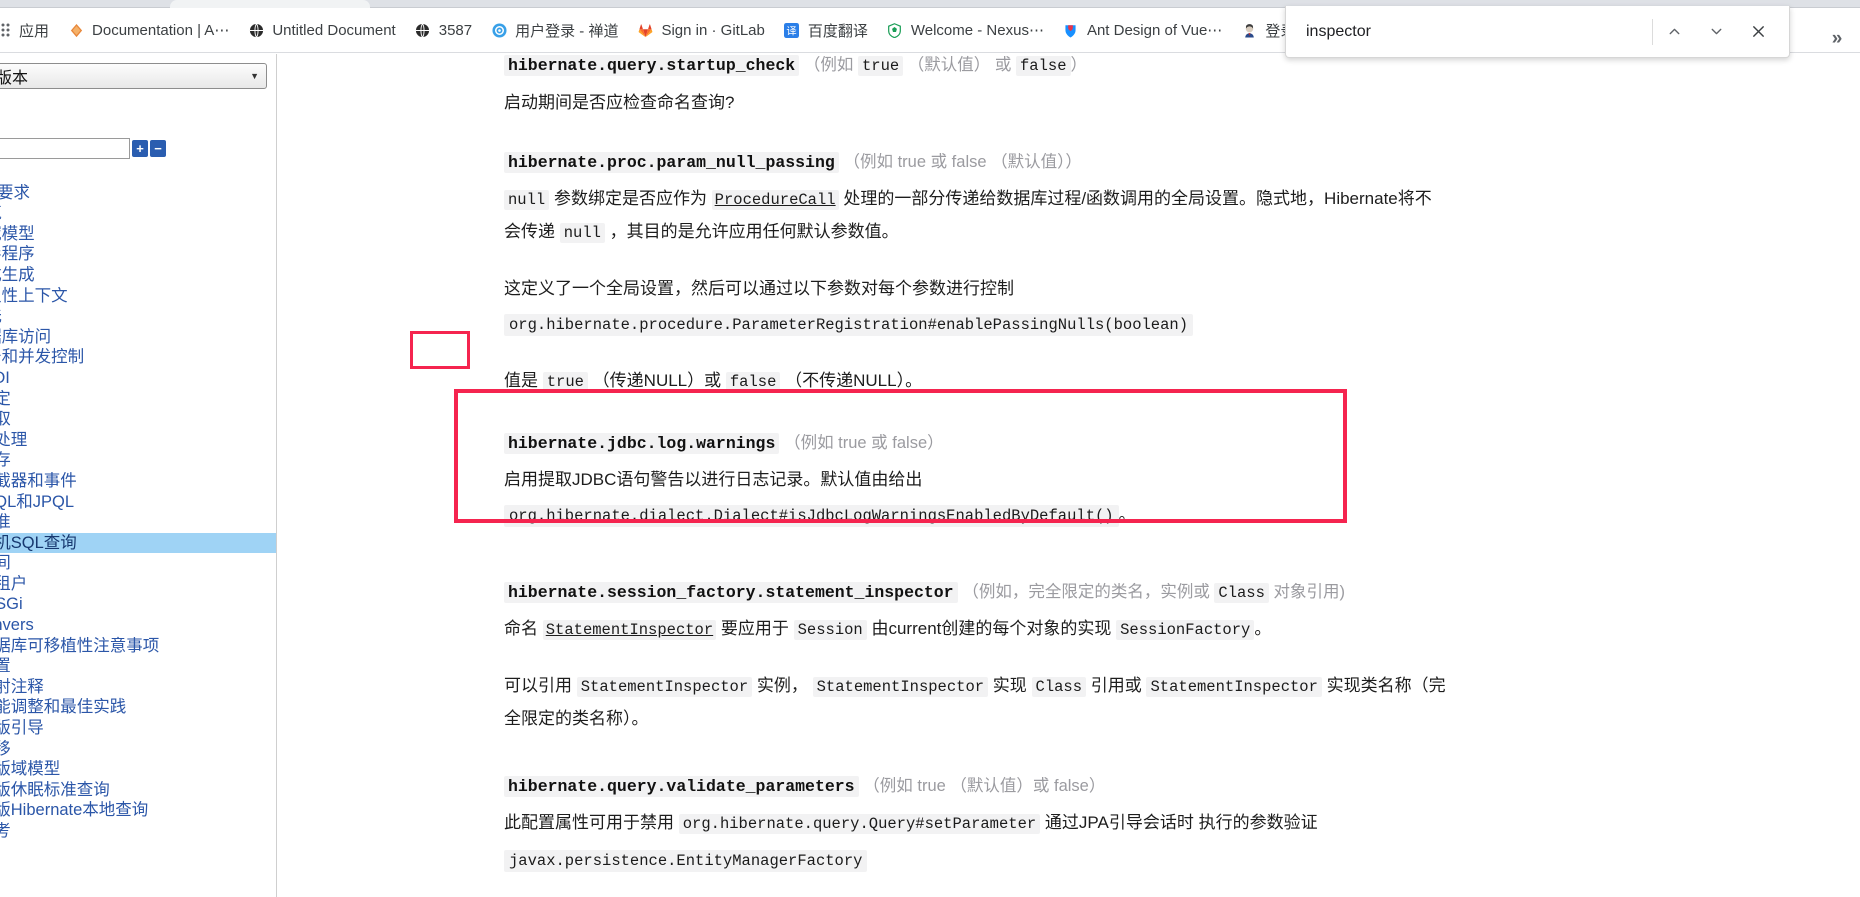  Describe the element at coordinates (440, 350) in the screenshot. I see `annotation-box-small` at that location.